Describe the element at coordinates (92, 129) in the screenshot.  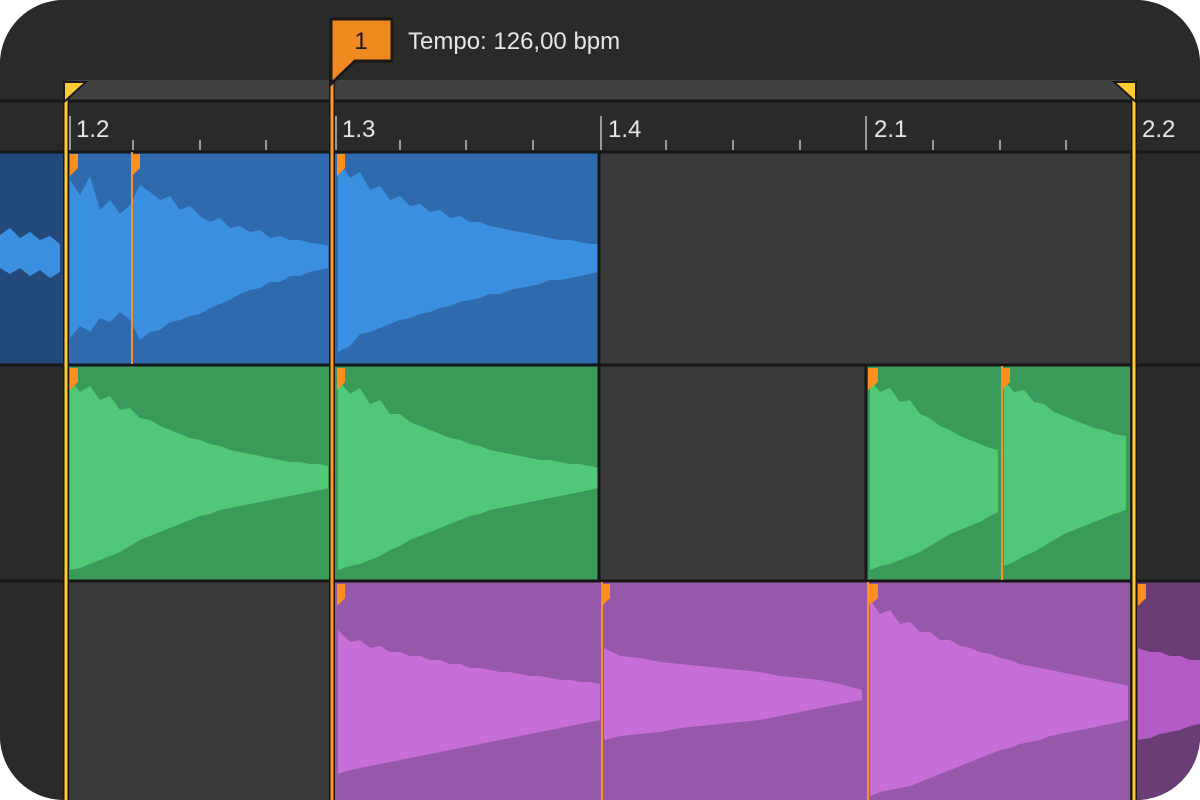
I see `ruler-label-1-2: 1.2` at that location.